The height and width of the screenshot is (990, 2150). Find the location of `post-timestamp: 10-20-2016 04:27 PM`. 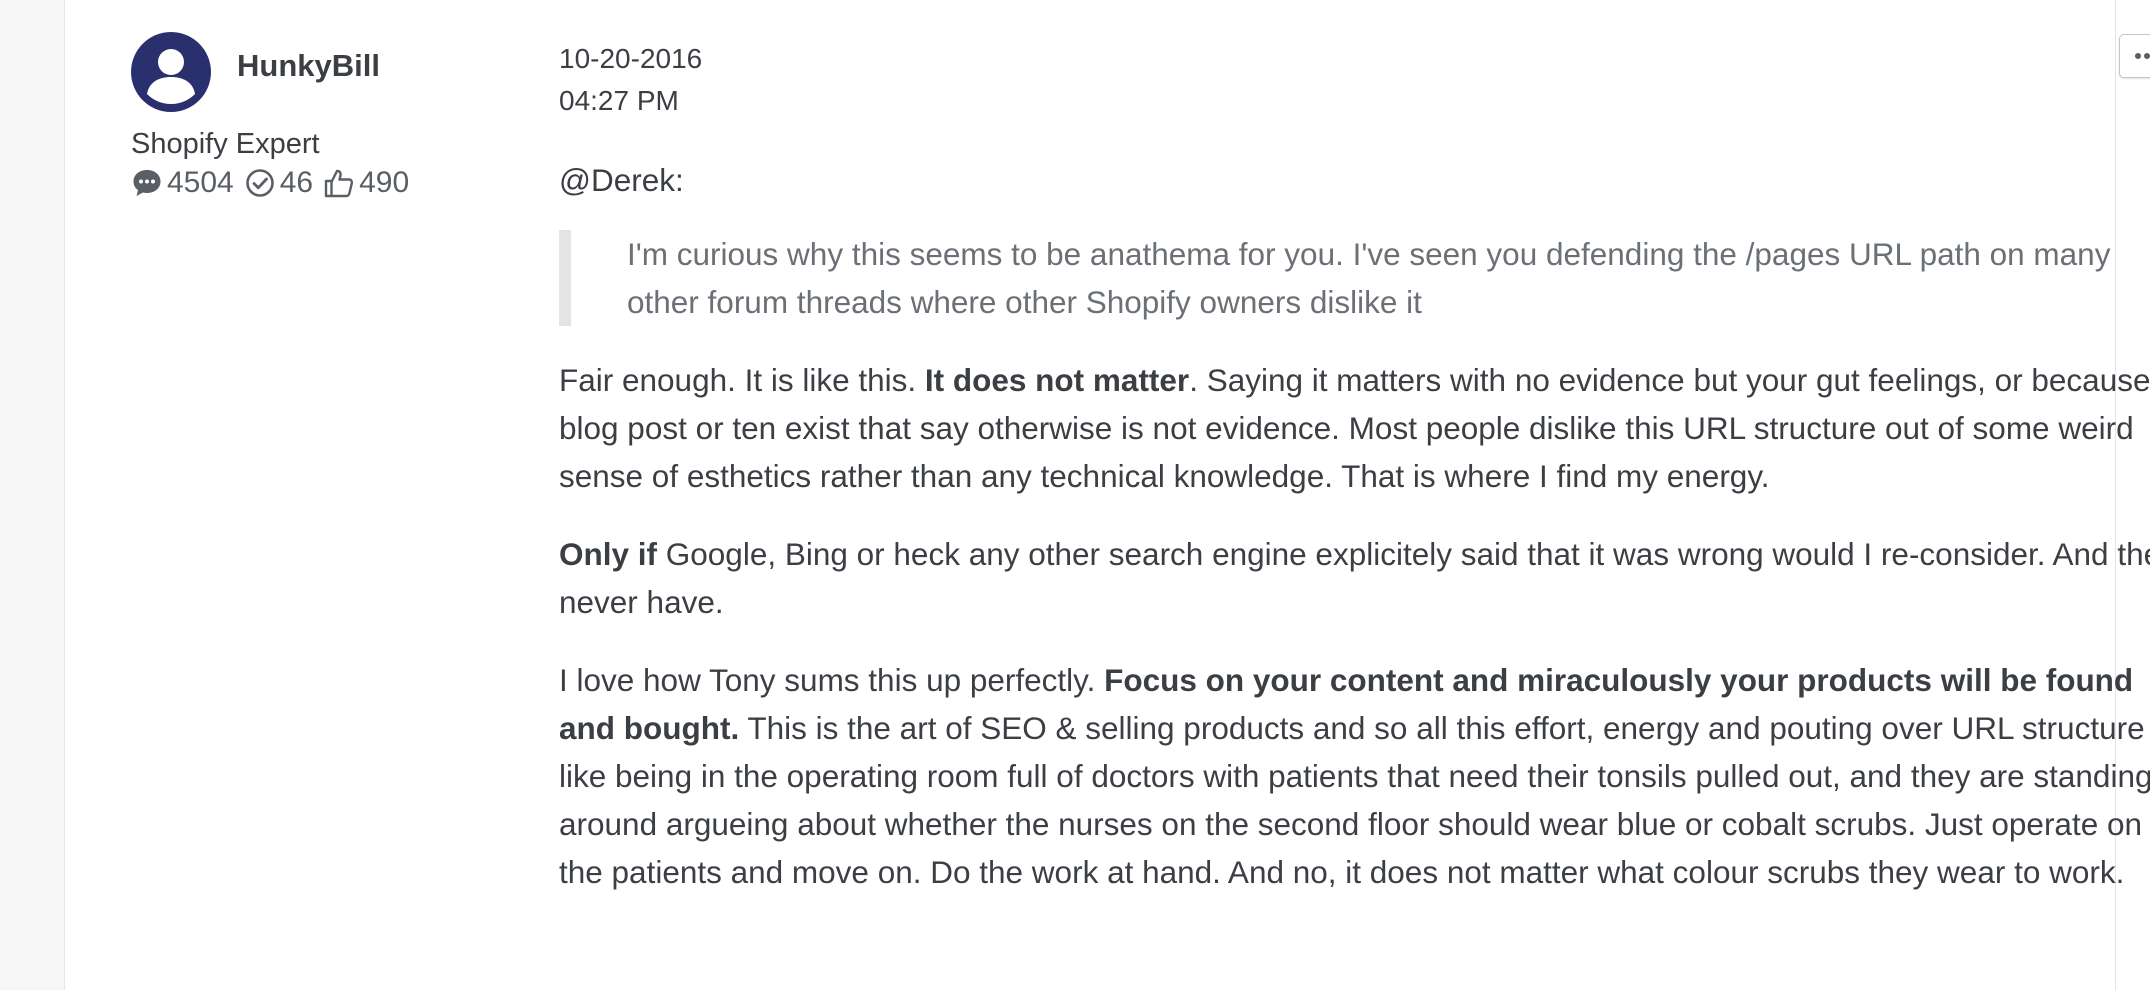

post-timestamp: 10-20-2016 04:27 PM is located at coordinates (630, 80).